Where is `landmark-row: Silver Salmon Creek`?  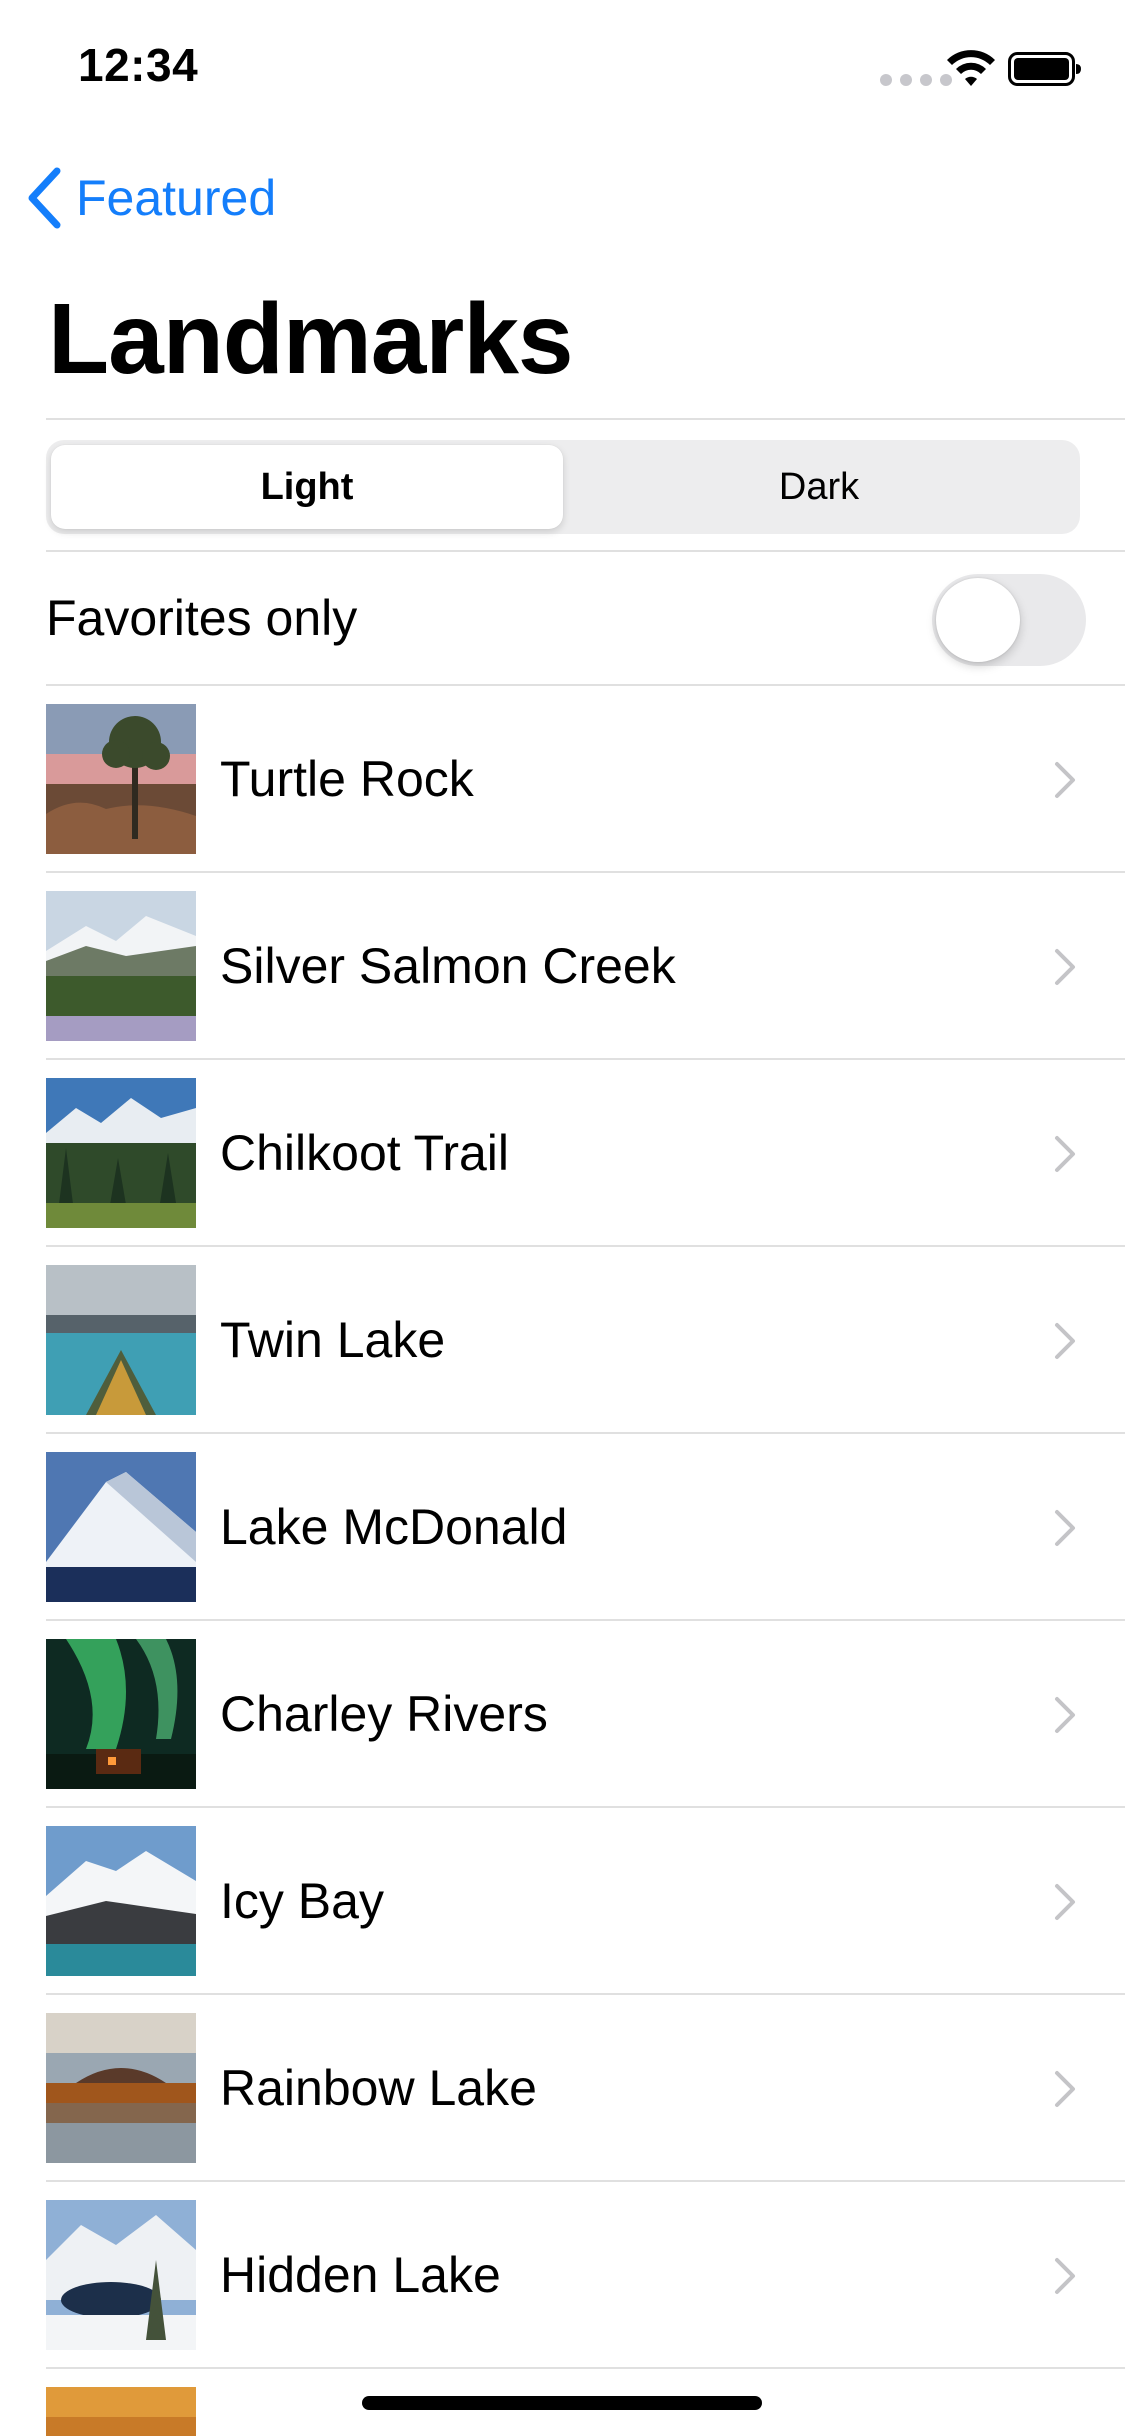
landmark-row: Silver Salmon Creek is located at coordinates (562, 966).